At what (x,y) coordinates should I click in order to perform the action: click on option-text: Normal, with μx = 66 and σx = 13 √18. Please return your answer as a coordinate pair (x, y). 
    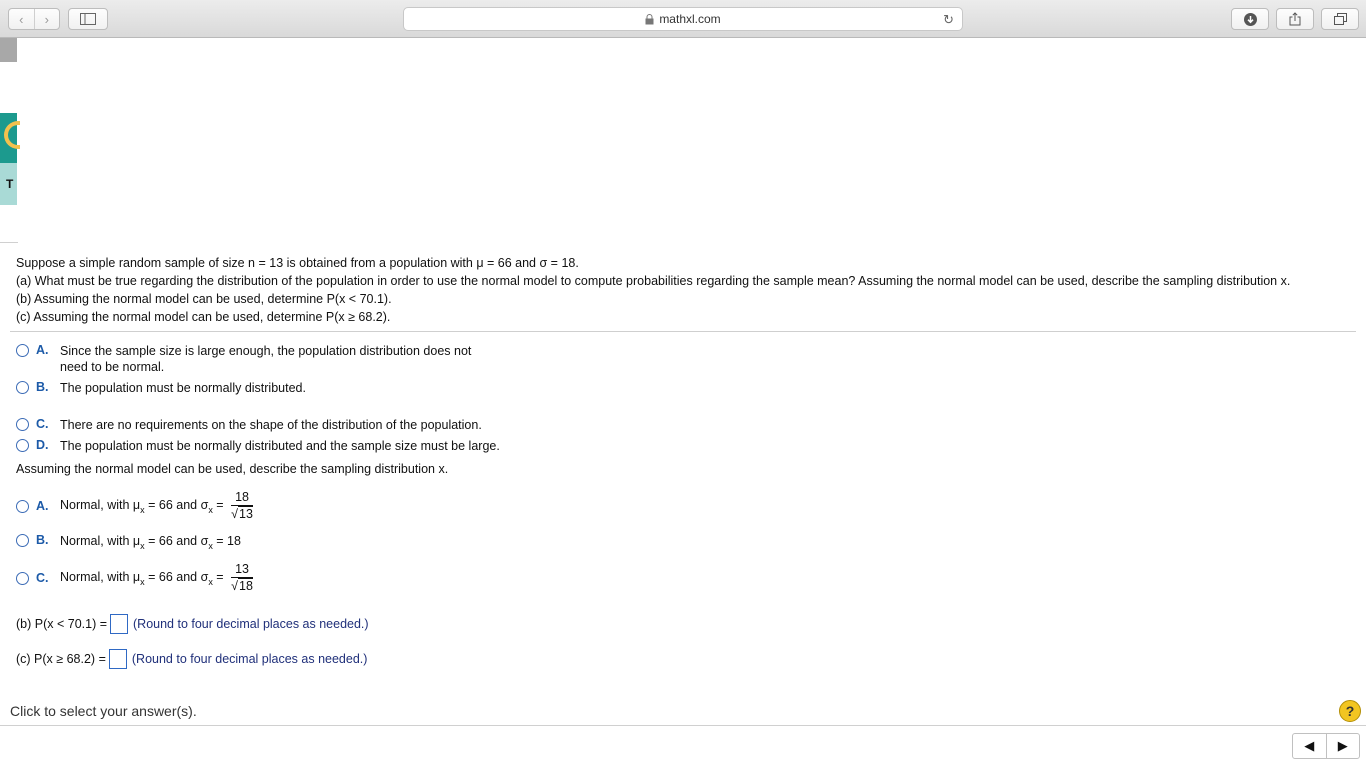
    Looking at the image, I should click on (156, 577).